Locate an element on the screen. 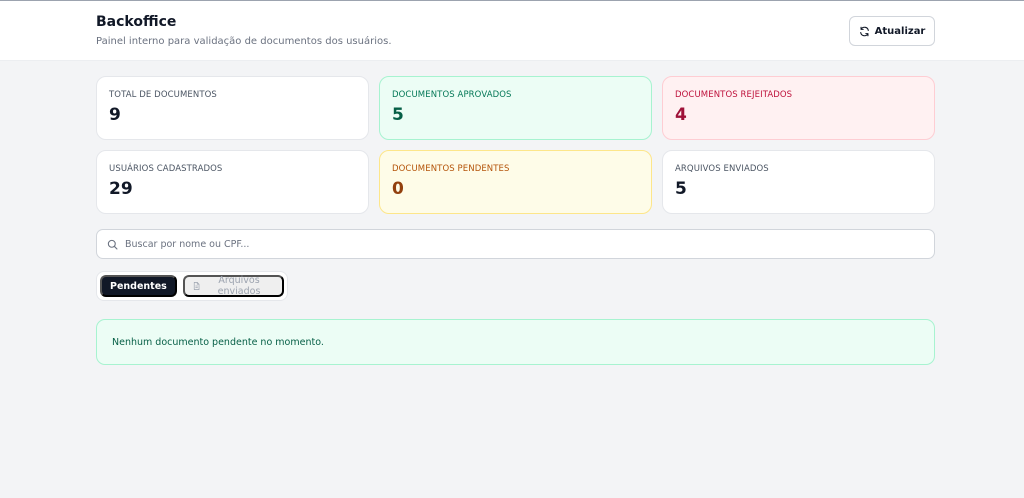 Image resolution: width=1024 pixels, height=498 pixels. document-icon is located at coordinates (196, 286).